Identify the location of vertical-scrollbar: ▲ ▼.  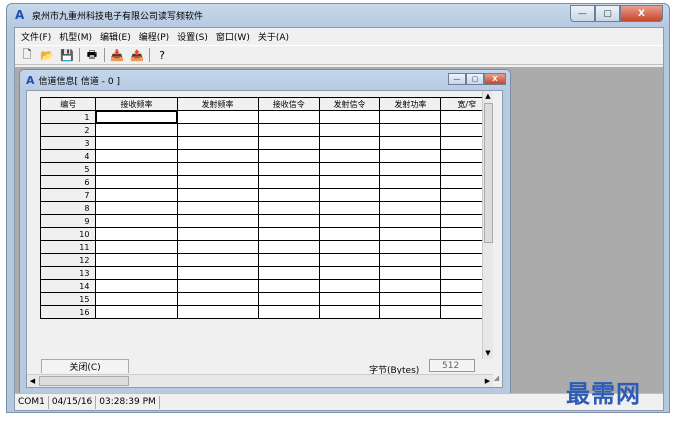
(487, 225).